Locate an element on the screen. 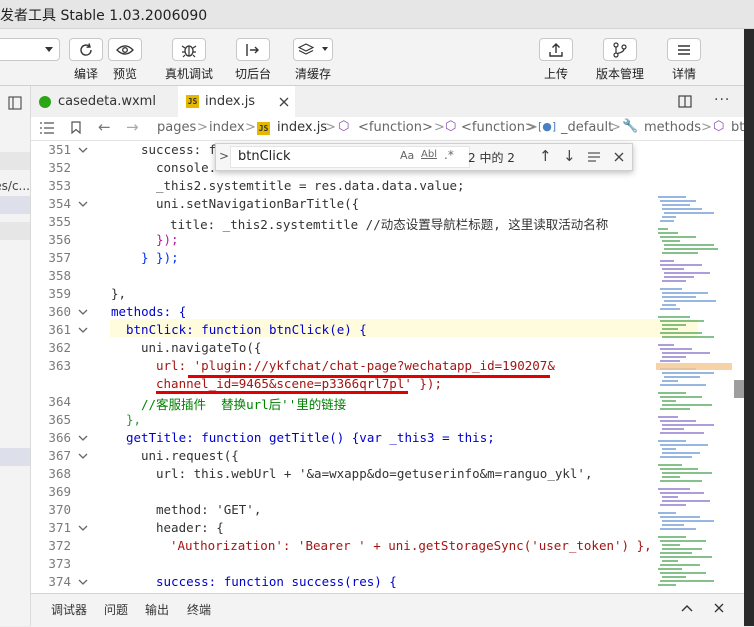 This screenshot has width=754, height=627. tab-casedeta-wxml: casedeta.wxml is located at coordinates (104, 101).